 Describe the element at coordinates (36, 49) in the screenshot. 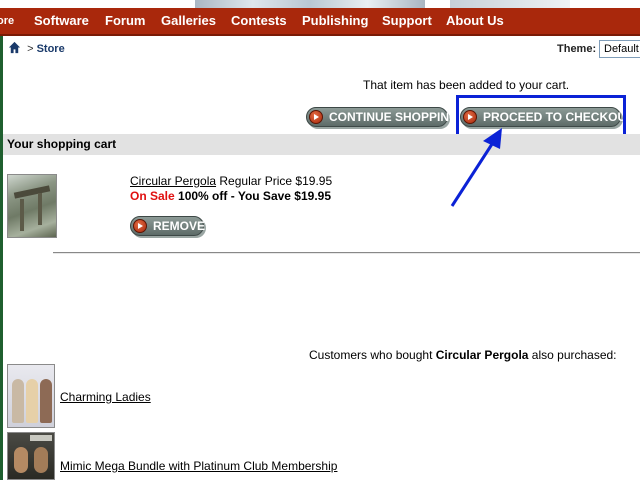

I see `breadcrumb: > Store` at that location.